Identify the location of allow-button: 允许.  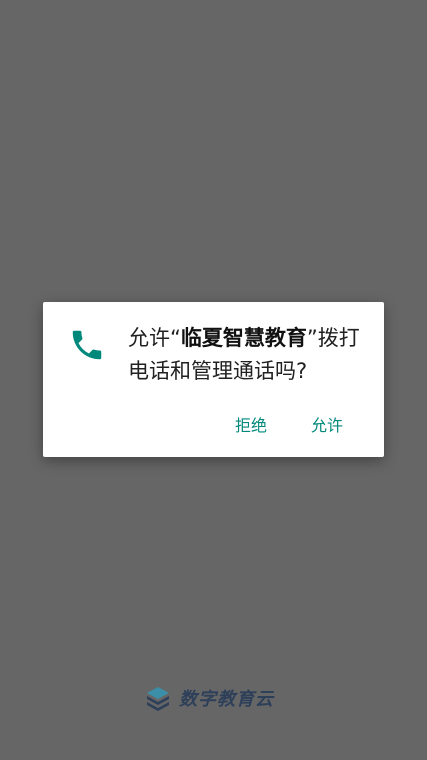
(327, 424).